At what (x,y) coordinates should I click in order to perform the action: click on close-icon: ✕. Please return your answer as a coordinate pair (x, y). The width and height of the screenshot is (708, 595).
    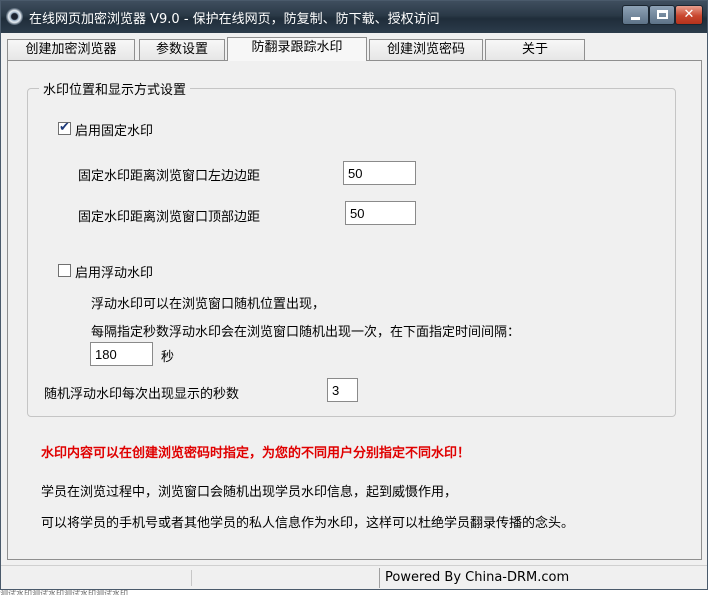
    Looking at the image, I should click on (689, 14).